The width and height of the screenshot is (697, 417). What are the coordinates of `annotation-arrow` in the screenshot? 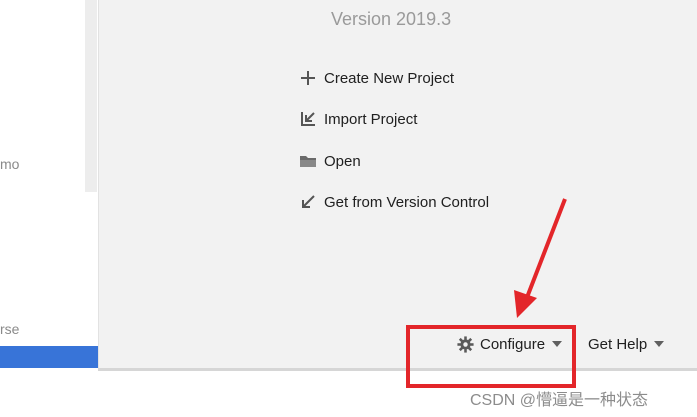 It's located at (540, 258).